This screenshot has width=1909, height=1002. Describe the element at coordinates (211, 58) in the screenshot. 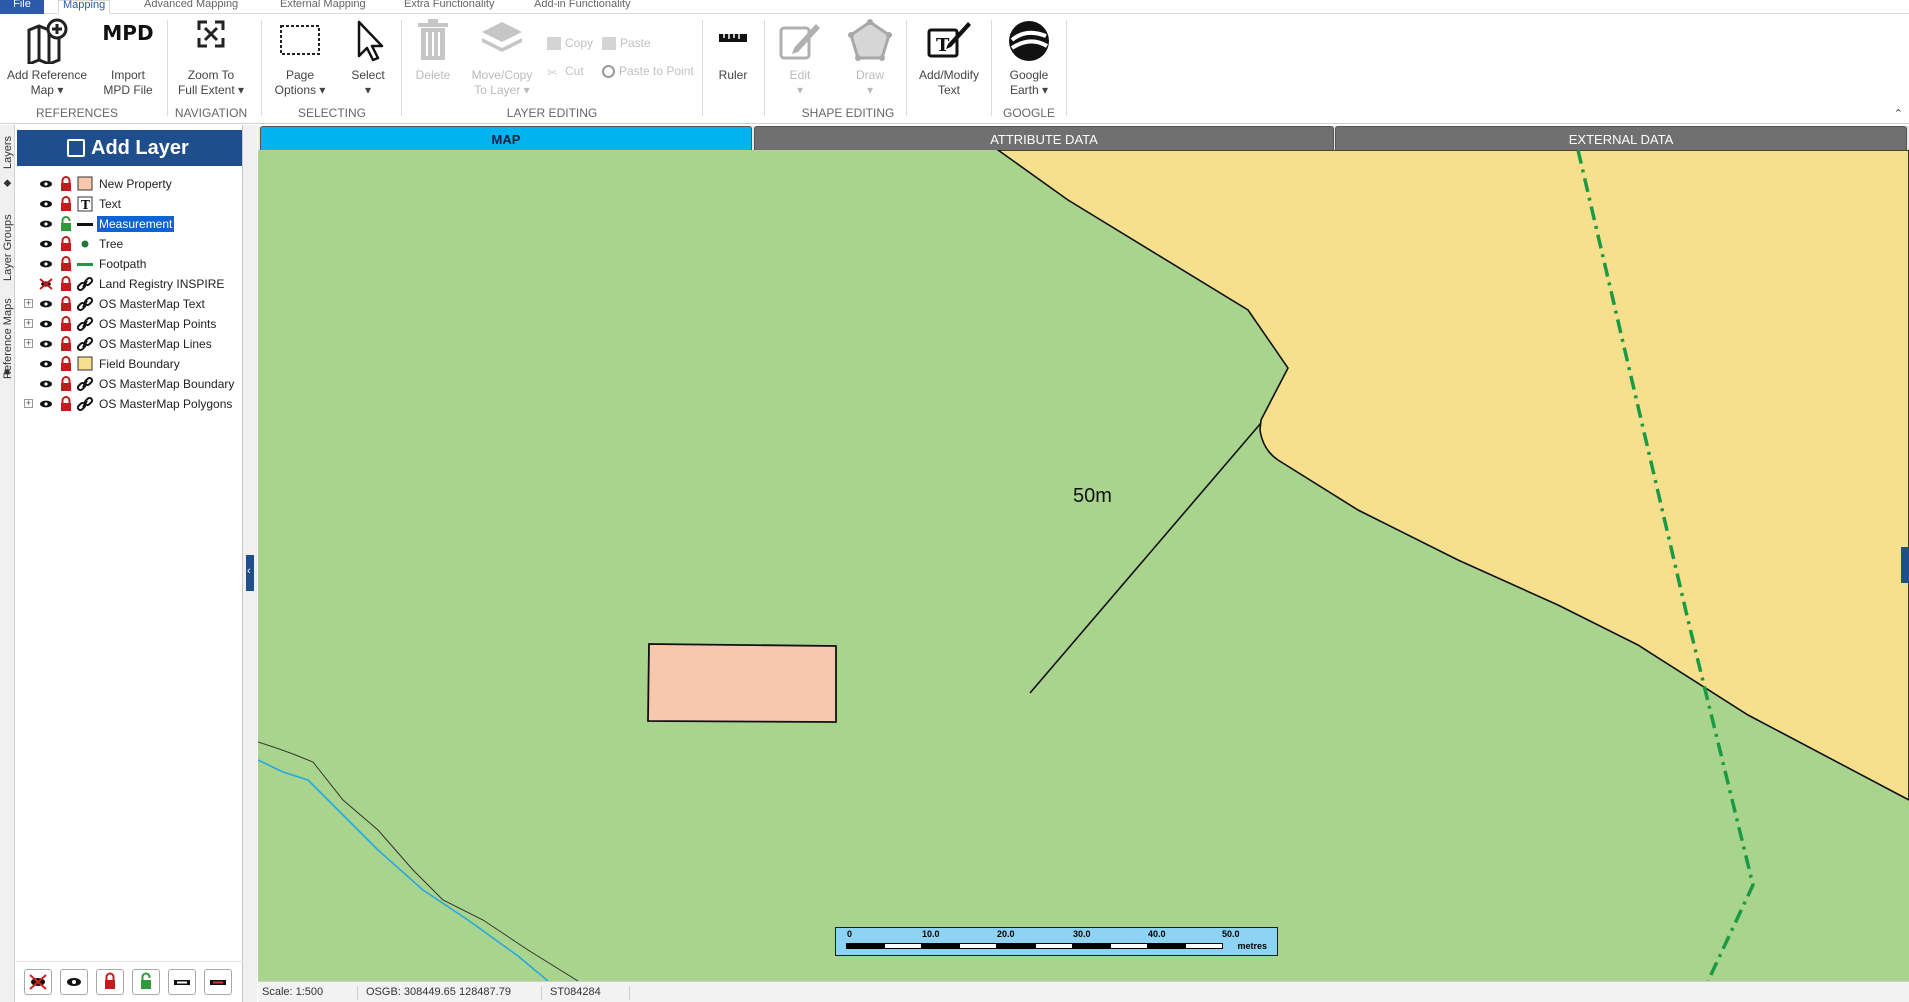

I see `zoom-full-extent-button: Zoom To Full Extent ▾` at that location.